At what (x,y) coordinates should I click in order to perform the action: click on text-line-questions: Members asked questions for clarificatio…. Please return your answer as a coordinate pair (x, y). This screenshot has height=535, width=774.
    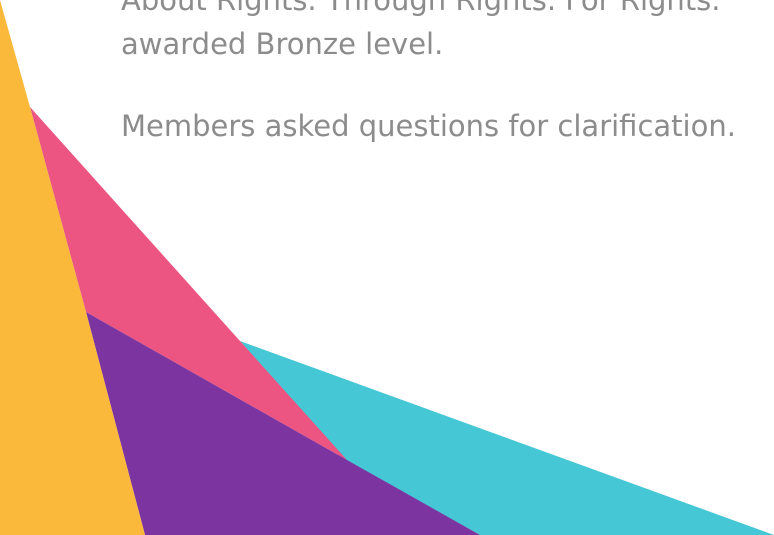
    Looking at the image, I should click on (428, 126).